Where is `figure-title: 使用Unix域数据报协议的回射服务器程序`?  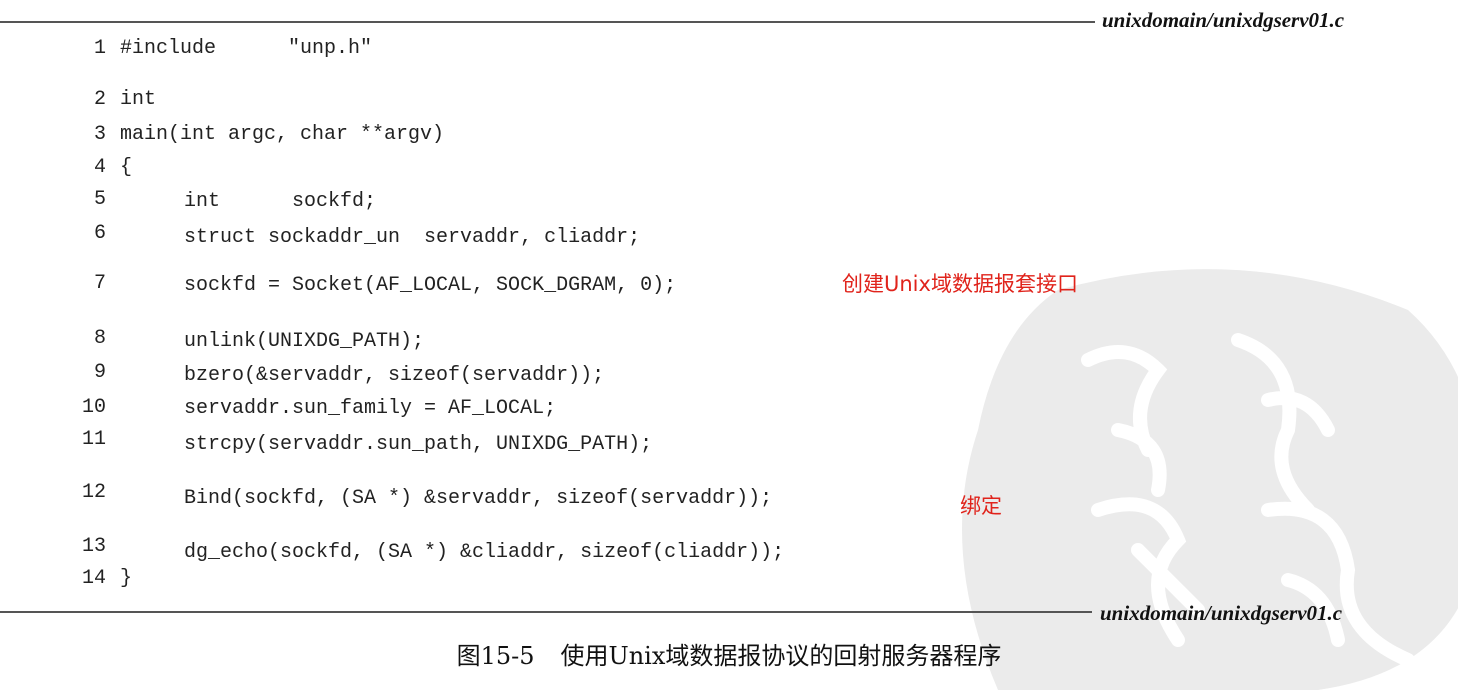
figure-title: 使用Unix域数据报协议的回射服务器程序 is located at coordinates (781, 656).